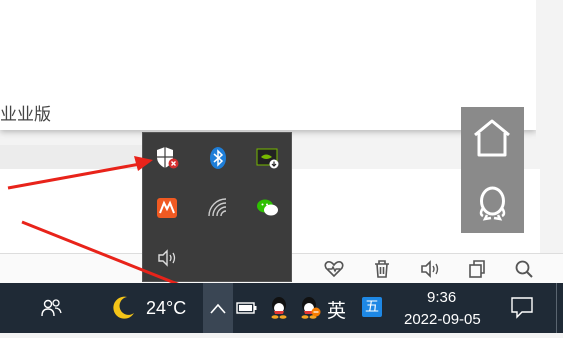  What do you see at coordinates (441, 297) in the screenshot?
I see `clock-time: 9:36` at bounding box center [441, 297].